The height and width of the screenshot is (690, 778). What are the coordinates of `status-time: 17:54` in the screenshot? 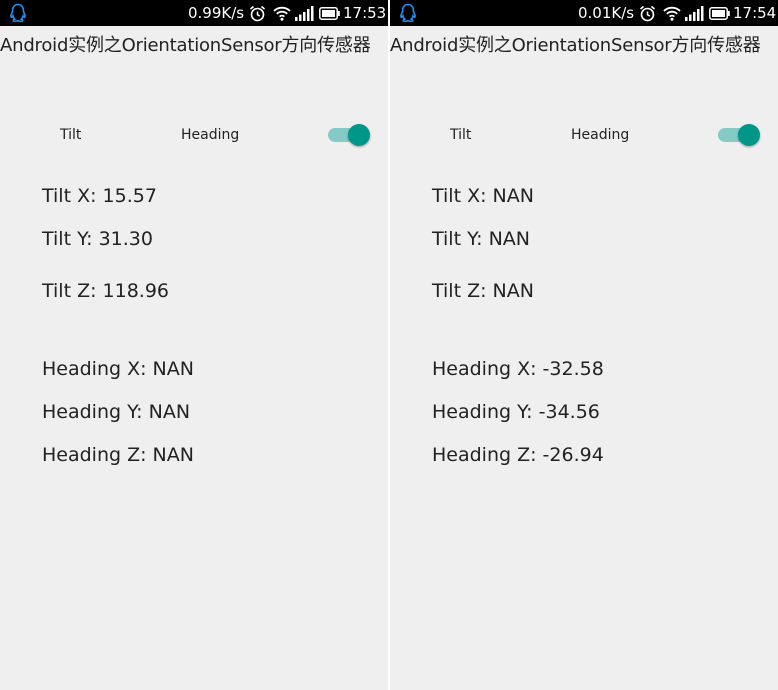 It's located at (755, 13).